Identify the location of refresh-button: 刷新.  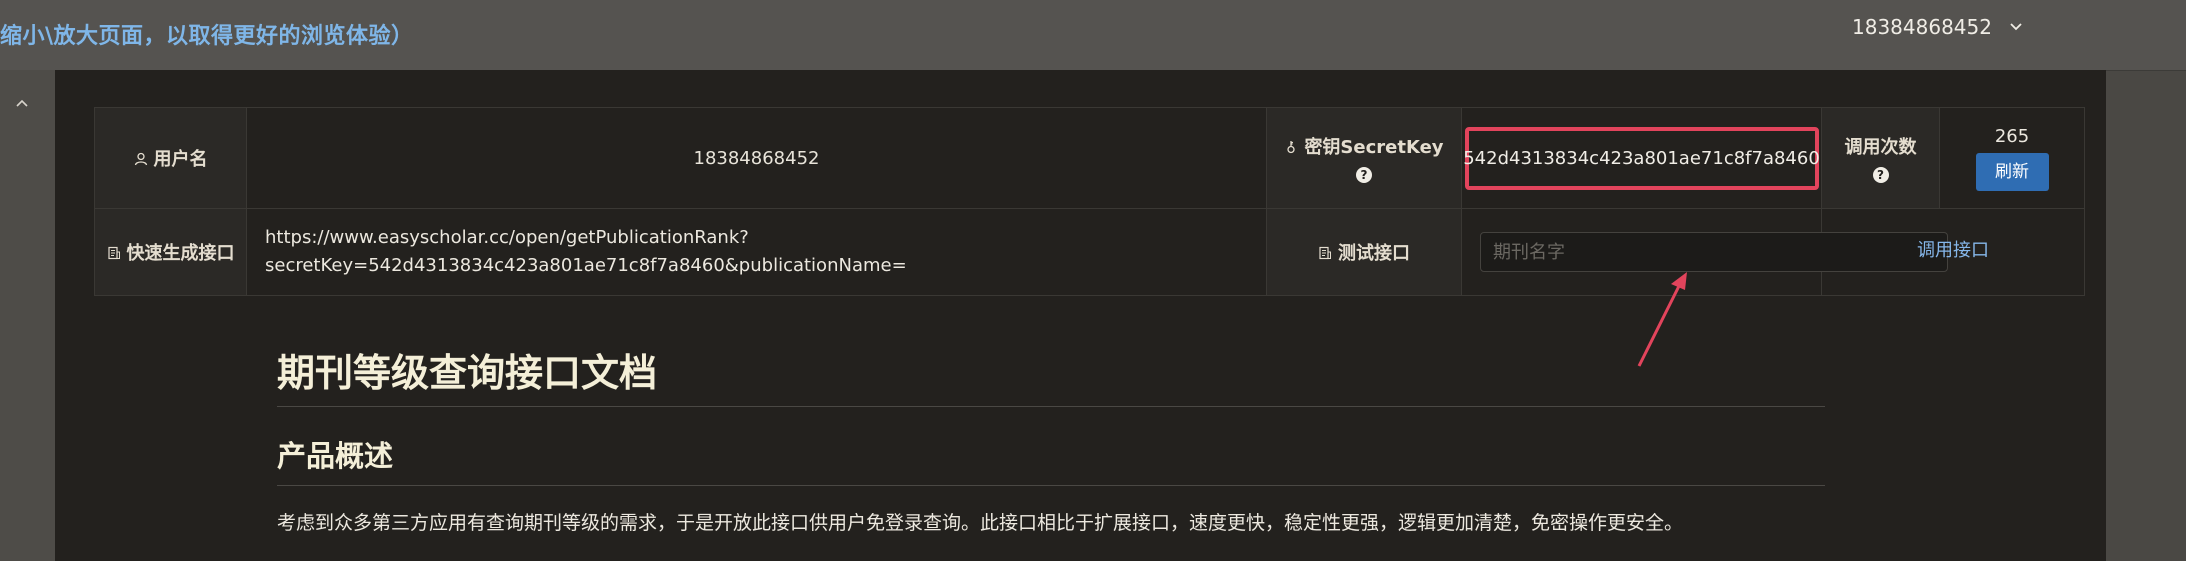
(2012, 171).